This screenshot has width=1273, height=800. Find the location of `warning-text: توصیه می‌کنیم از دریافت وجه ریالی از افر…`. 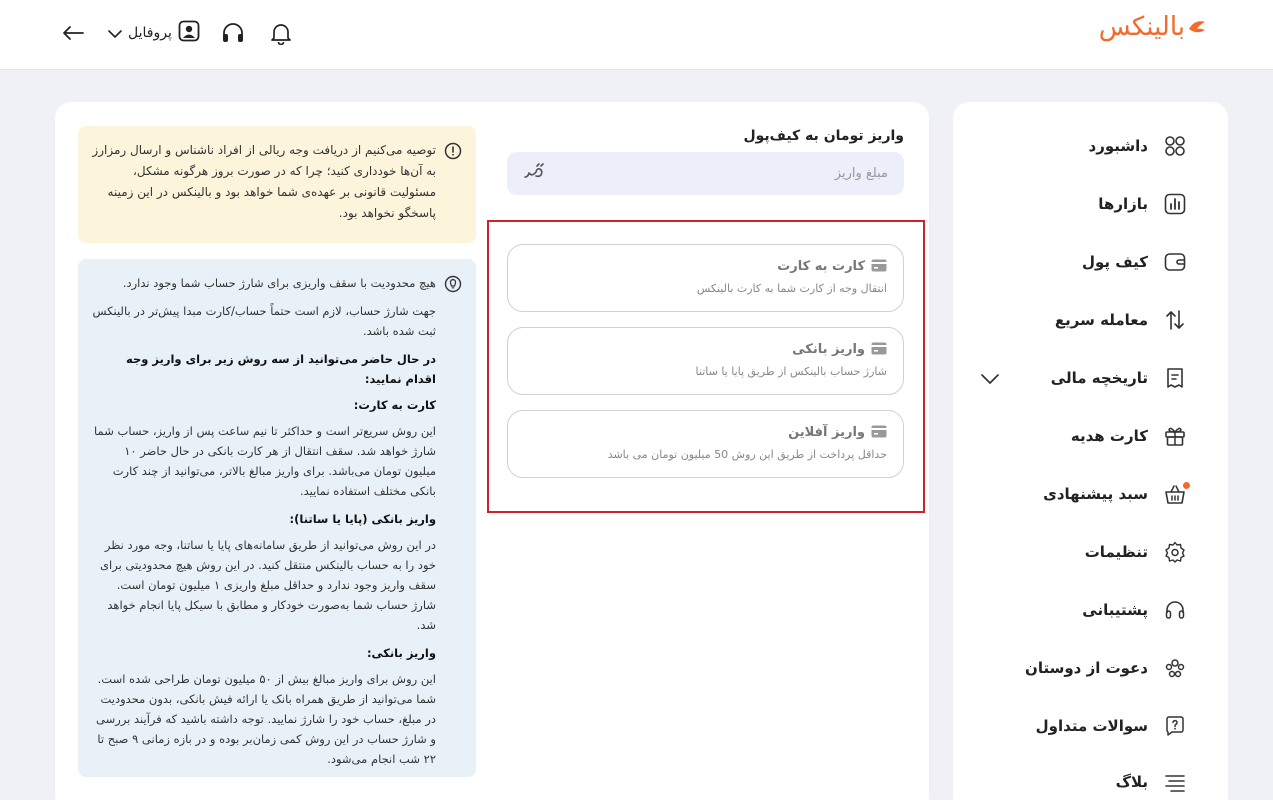

warning-text: توصیه می‌کنیم از دریافت وجه ریالی از افر… is located at coordinates (264, 181).